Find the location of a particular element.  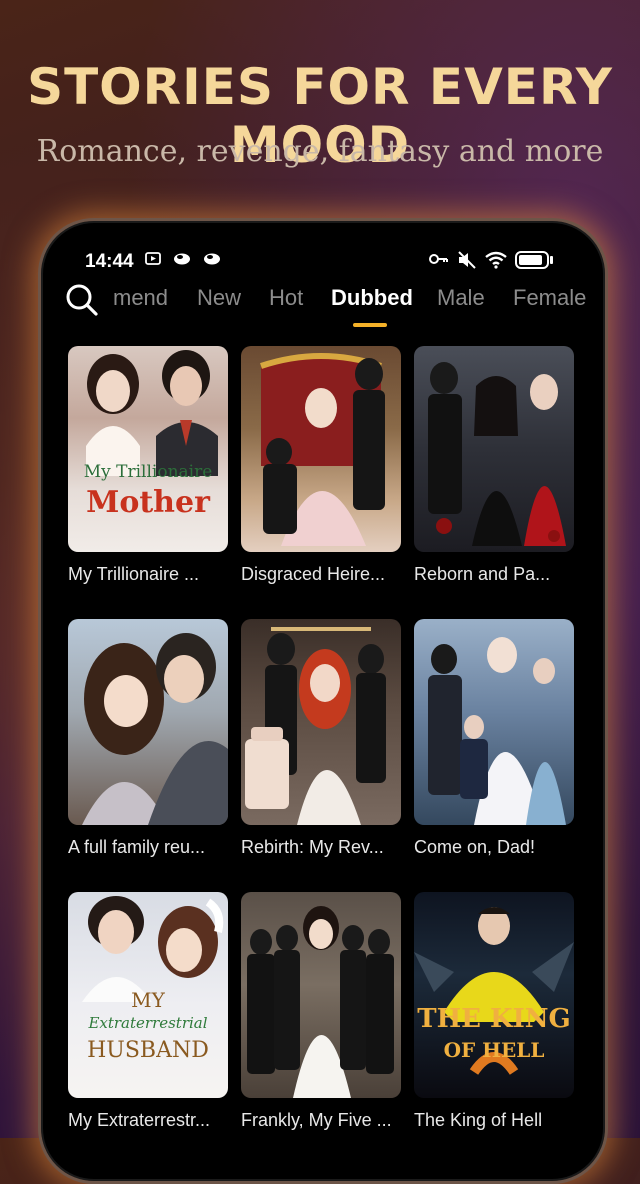

status-bar: 14:44 is located at coordinates (323, 247).